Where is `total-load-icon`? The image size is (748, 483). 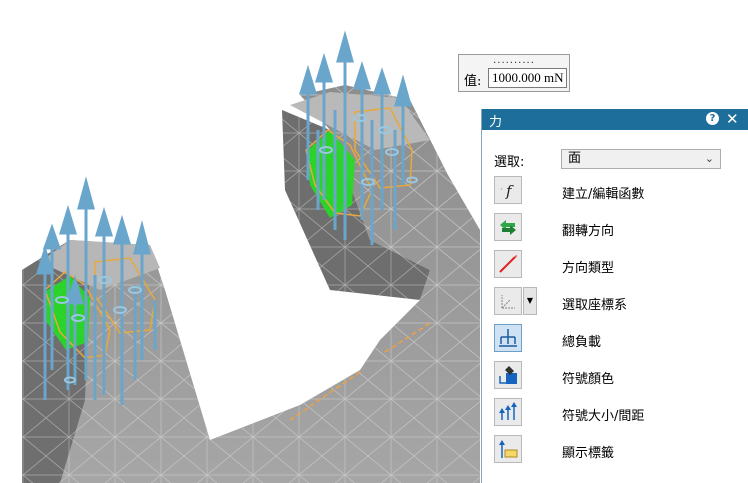
total-load-icon is located at coordinates (508, 338).